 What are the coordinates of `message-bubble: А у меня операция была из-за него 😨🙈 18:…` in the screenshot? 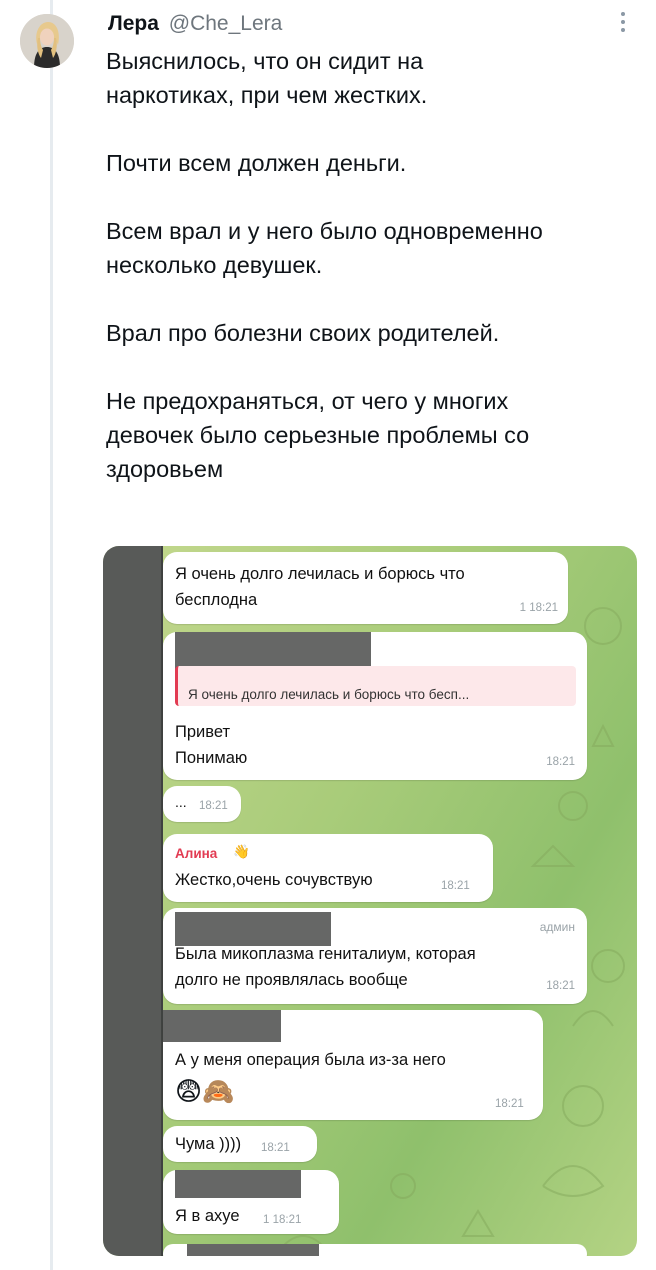 It's located at (353, 1065).